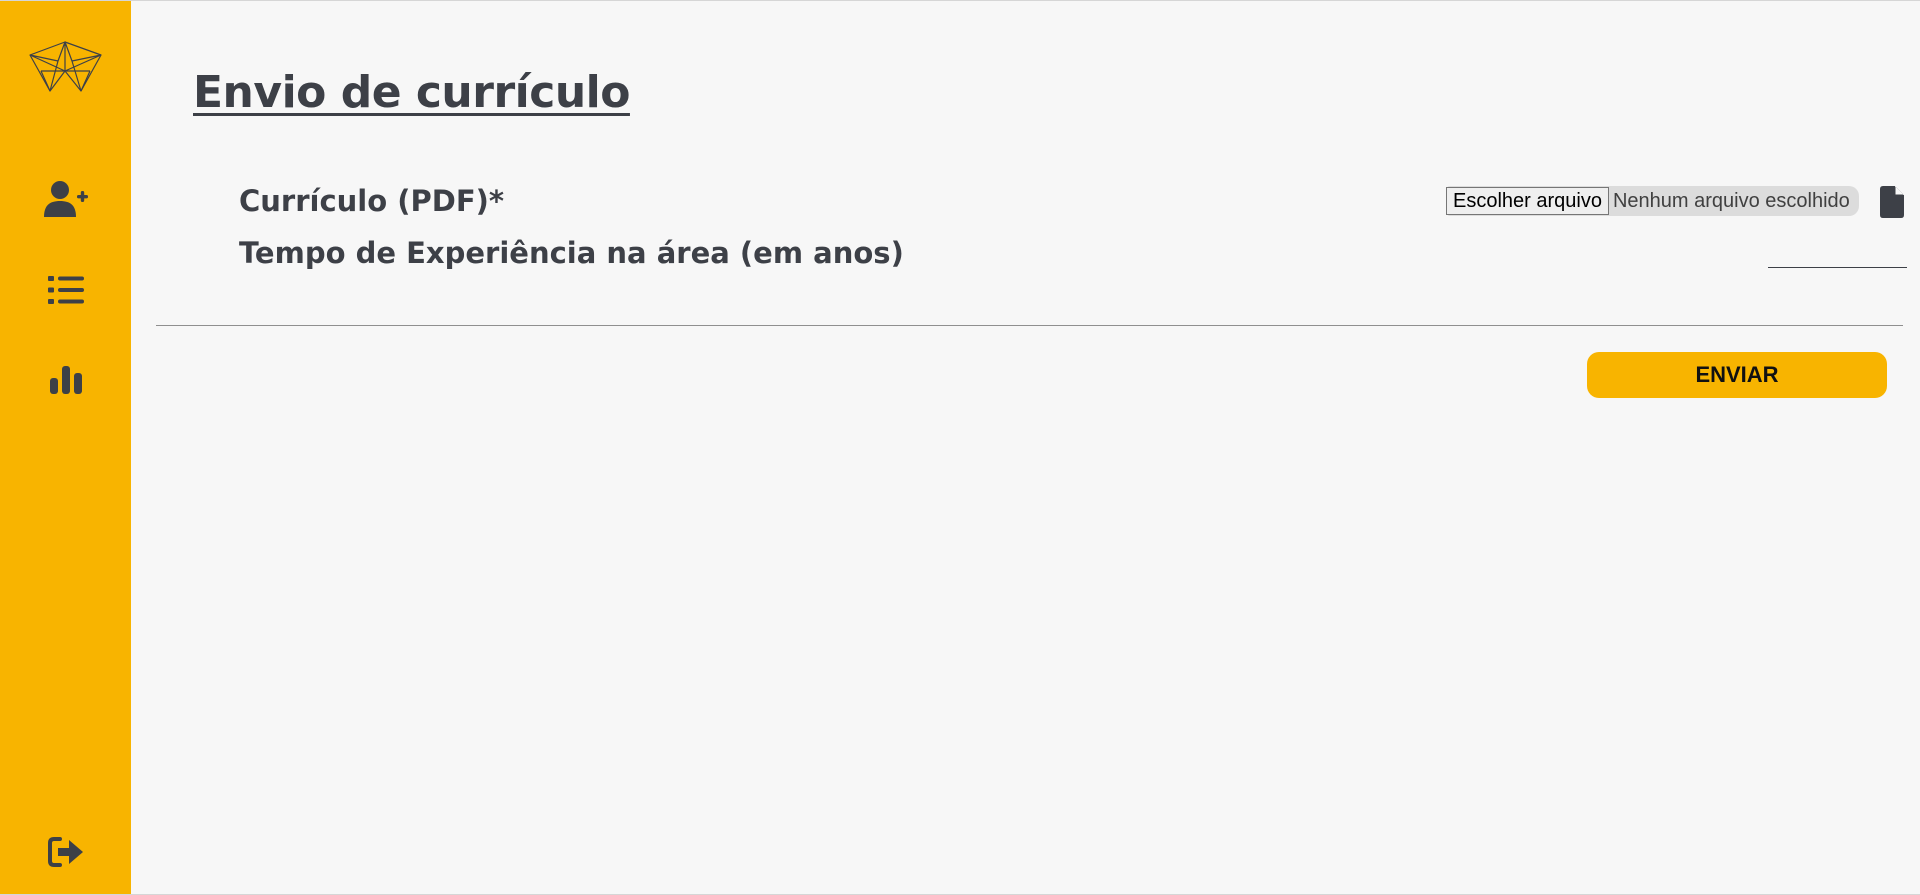 The height and width of the screenshot is (895, 1920). I want to click on sidebar-item-list, so click(66, 290).